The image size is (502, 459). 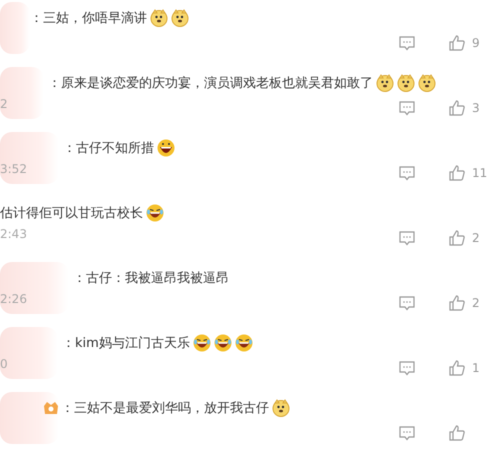 What do you see at coordinates (13, 169) in the screenshot?
I see `comment-time: 3:52` at bounding box center [13, 169].